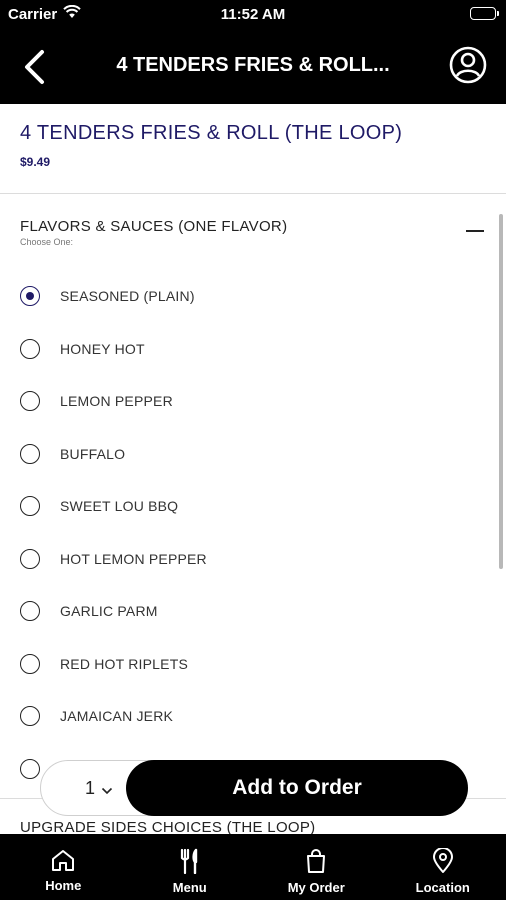 Image resolution: width=506 pixels, height=900 pixels. What do you see at coordinates (484, 13) in the screenshot?
I see `battery-icon` at bounding box center [484, 13].